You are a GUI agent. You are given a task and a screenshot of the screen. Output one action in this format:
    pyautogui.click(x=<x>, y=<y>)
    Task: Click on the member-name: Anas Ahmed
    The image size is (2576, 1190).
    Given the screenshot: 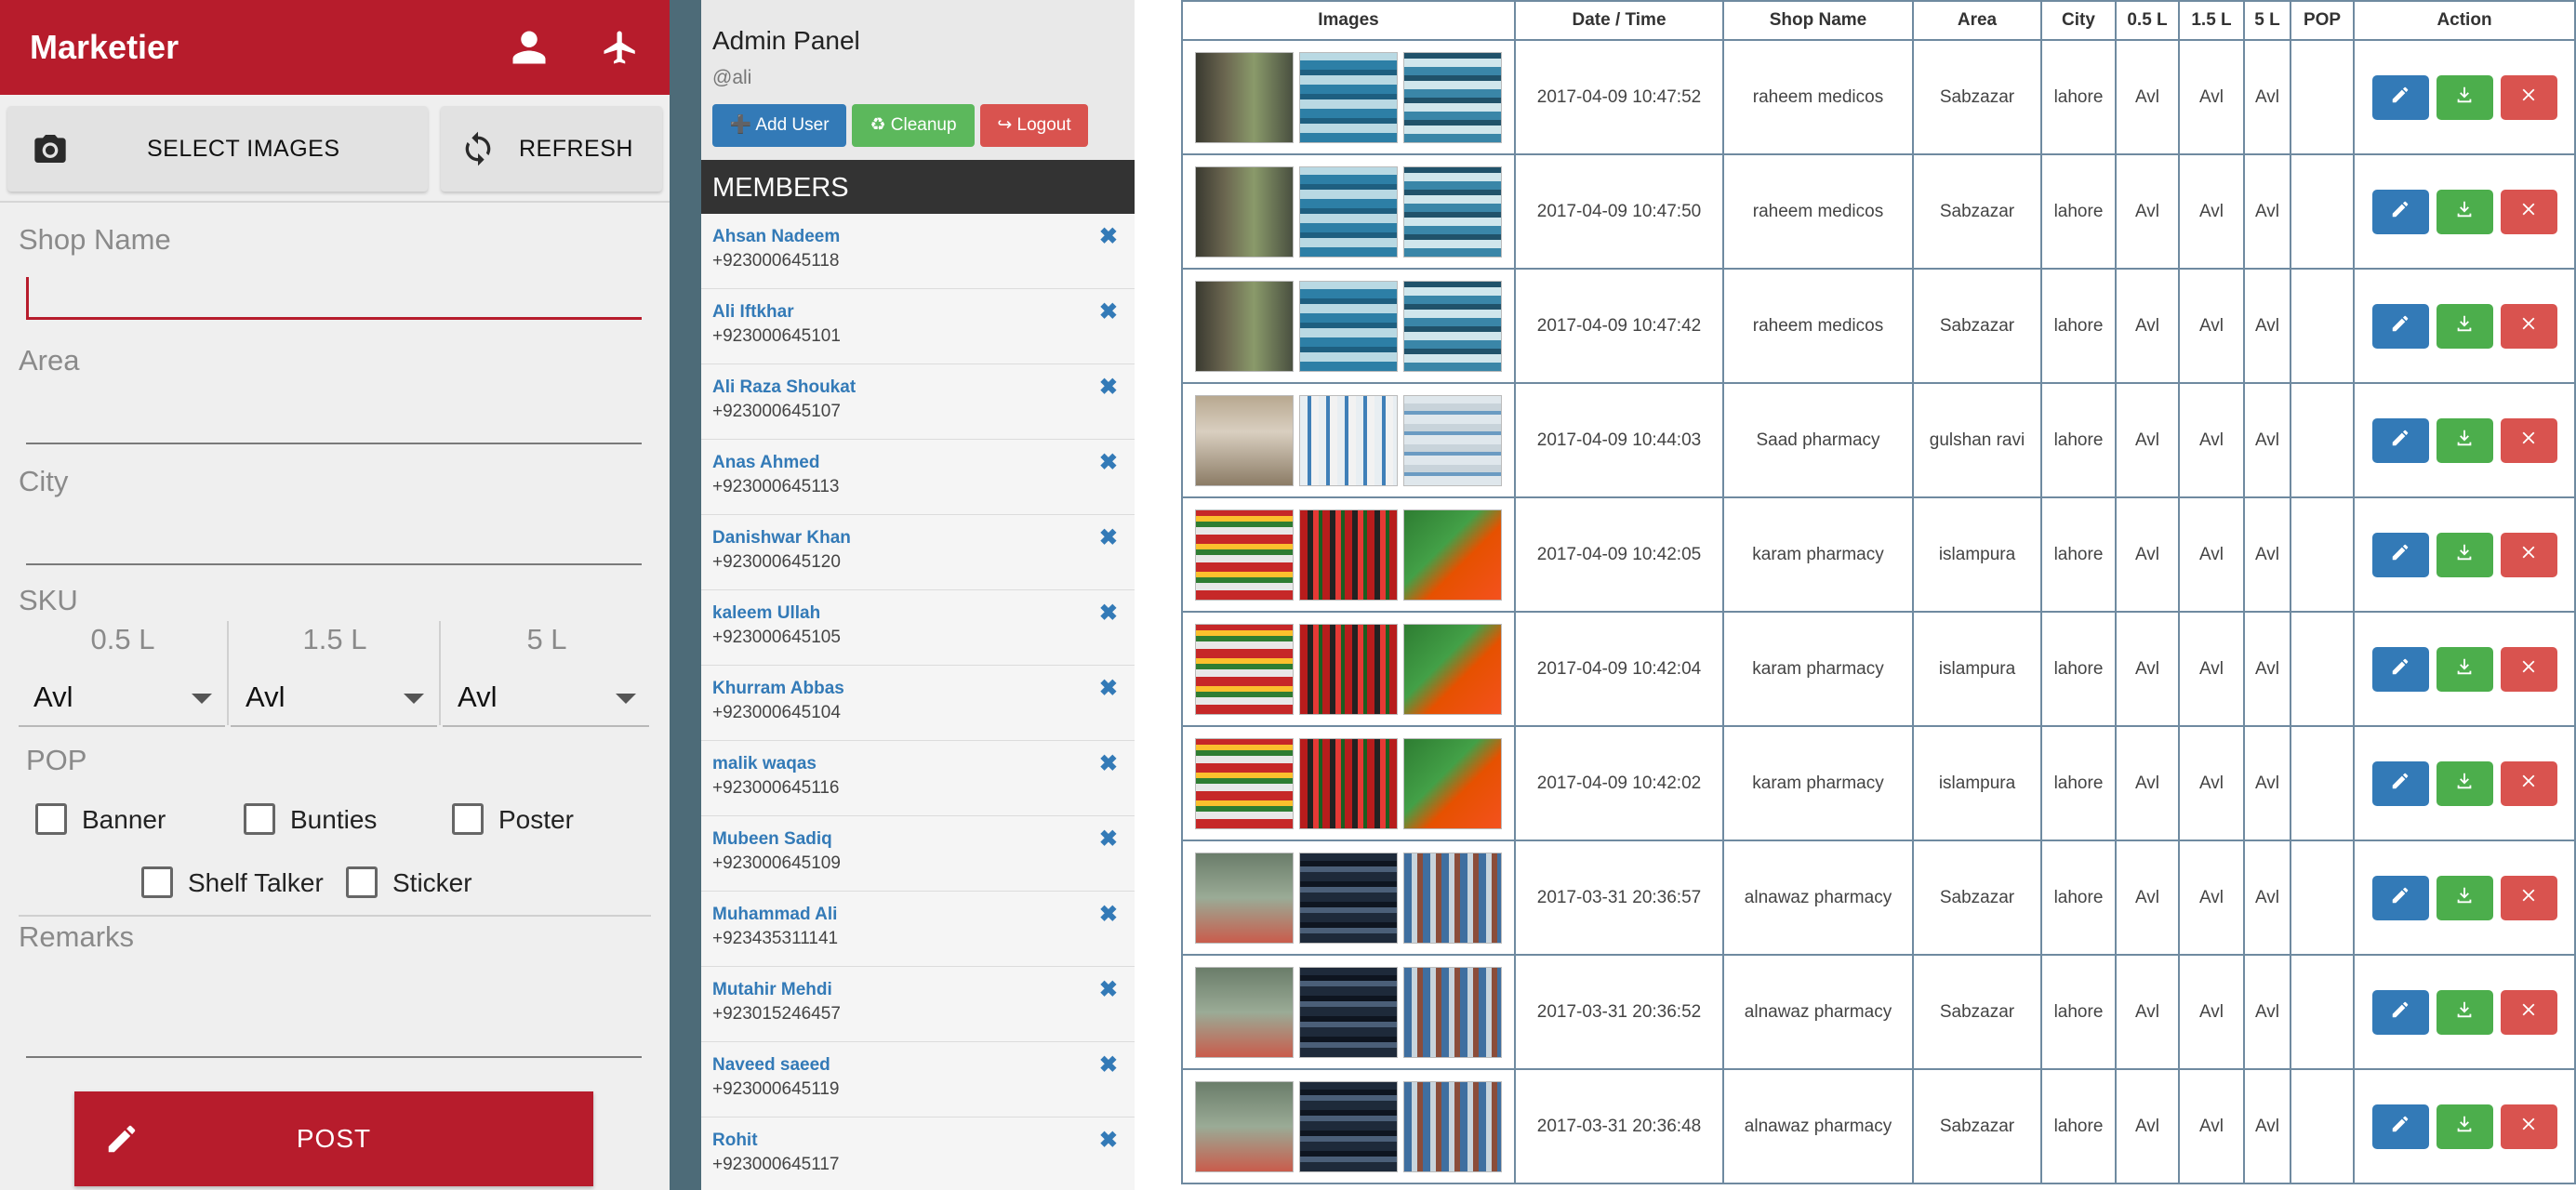 What is the action you would take?
    pyautogui.click(x=765, y=463)
    